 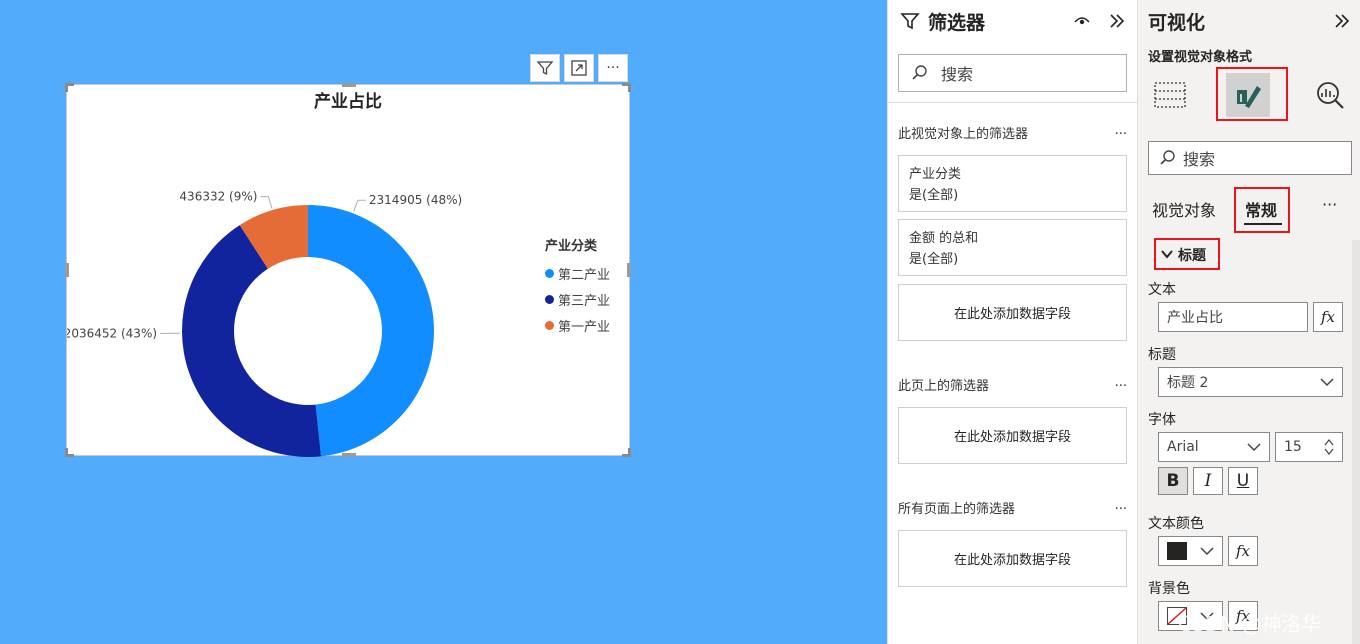 I want to click on italic-button: I, so click(x=1208, y=481).